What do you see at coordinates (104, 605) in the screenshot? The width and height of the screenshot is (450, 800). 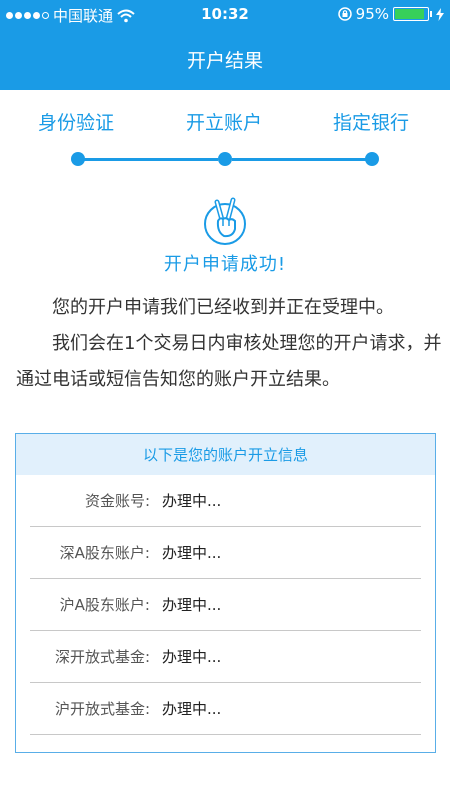 I see `info-label: 沪A股东账户:` at bounding box center [104, 605].